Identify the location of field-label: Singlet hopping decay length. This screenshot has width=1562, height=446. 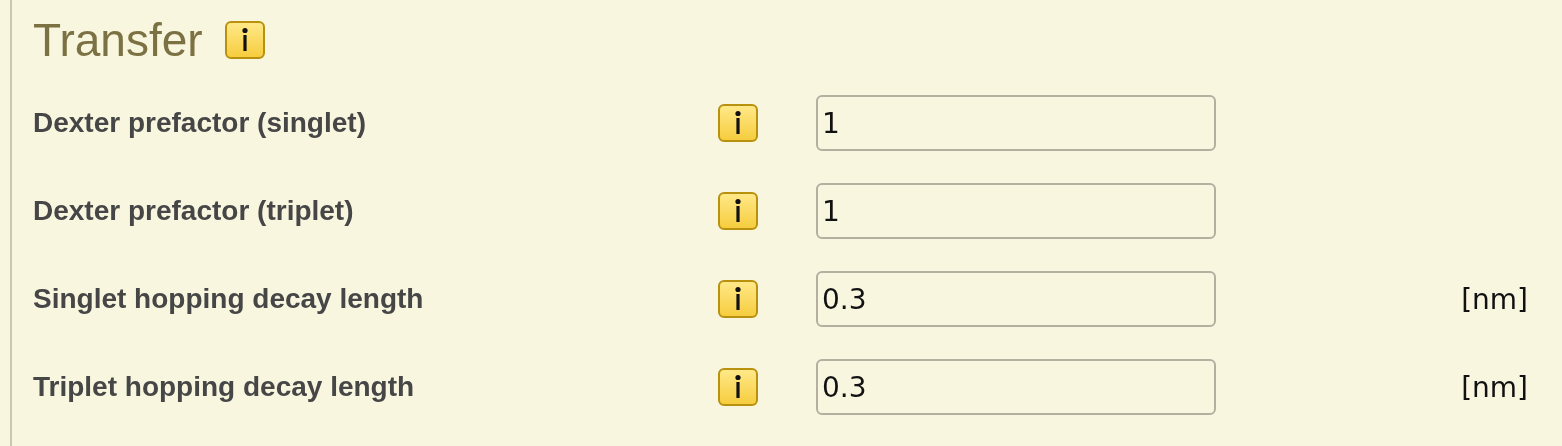
(229, 299).